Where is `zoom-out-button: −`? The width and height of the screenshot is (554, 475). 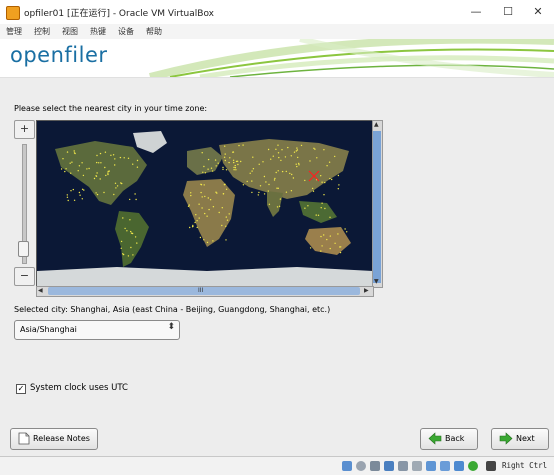 zoom-out-button: − is located at coordinates (24, 276).